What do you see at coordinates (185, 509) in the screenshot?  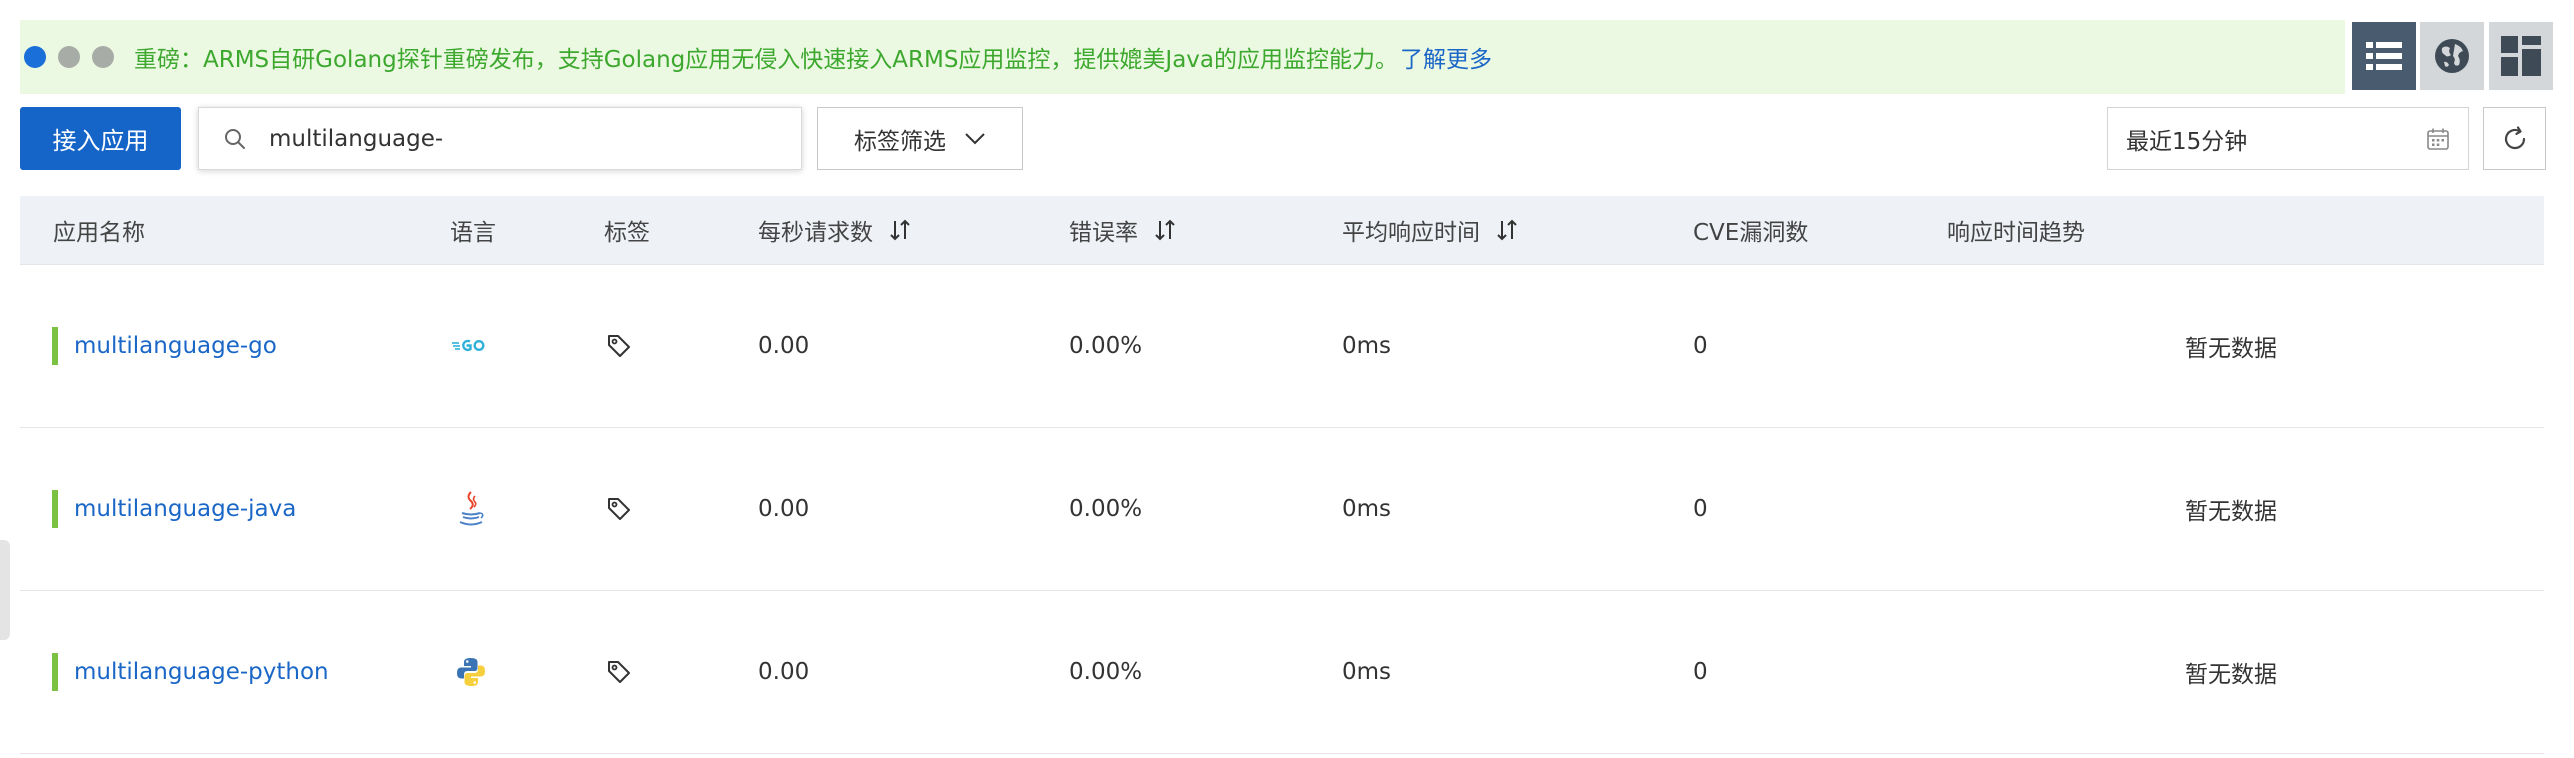 I see `app-name-link: multilanguage-java` at bounding box center [185, 509].